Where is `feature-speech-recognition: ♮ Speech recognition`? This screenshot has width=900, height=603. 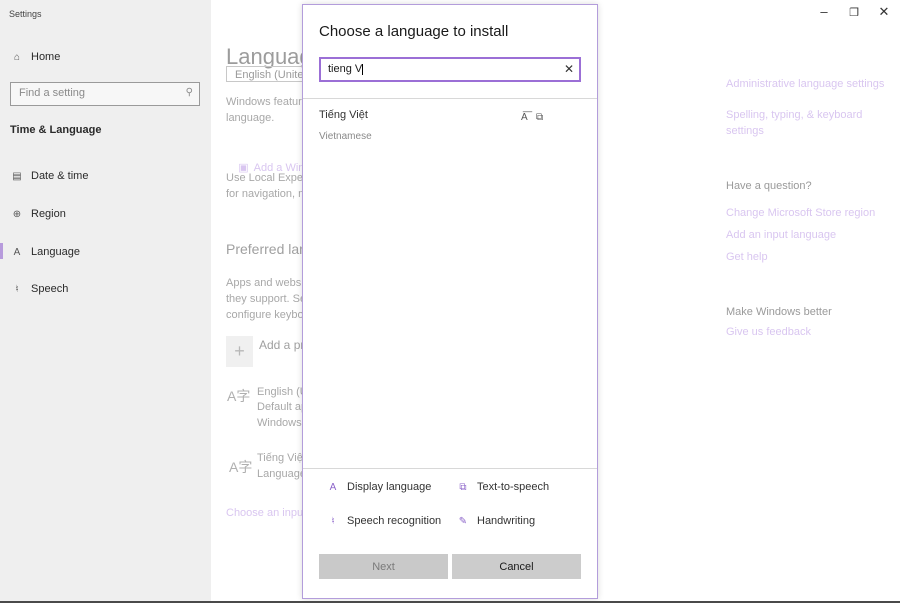 feature-speech-recognition: ♮ Speech recognition is located at coordinates (384, 521).